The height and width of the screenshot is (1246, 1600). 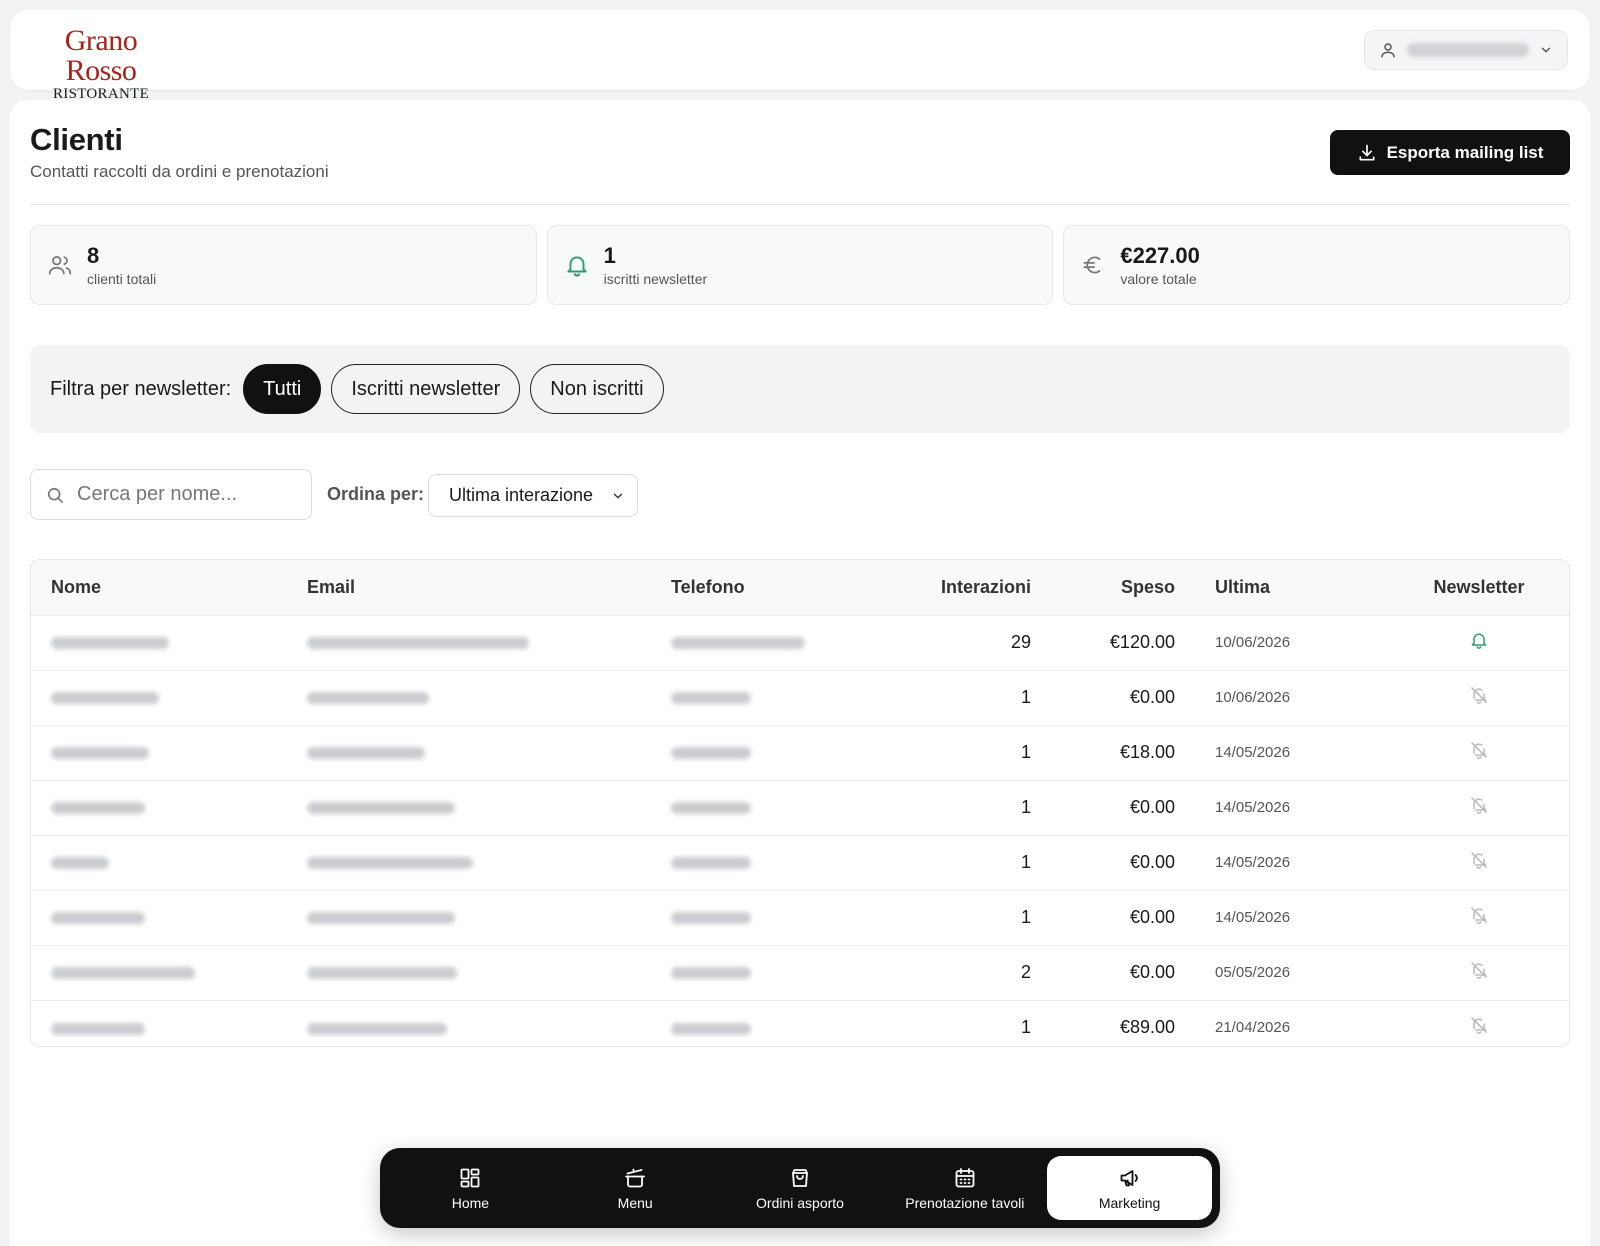 What do you see at coordinates (769, 587) in the screenshot?
I see `column-header-telefono: Telefono` at bounding box center [769, 587].